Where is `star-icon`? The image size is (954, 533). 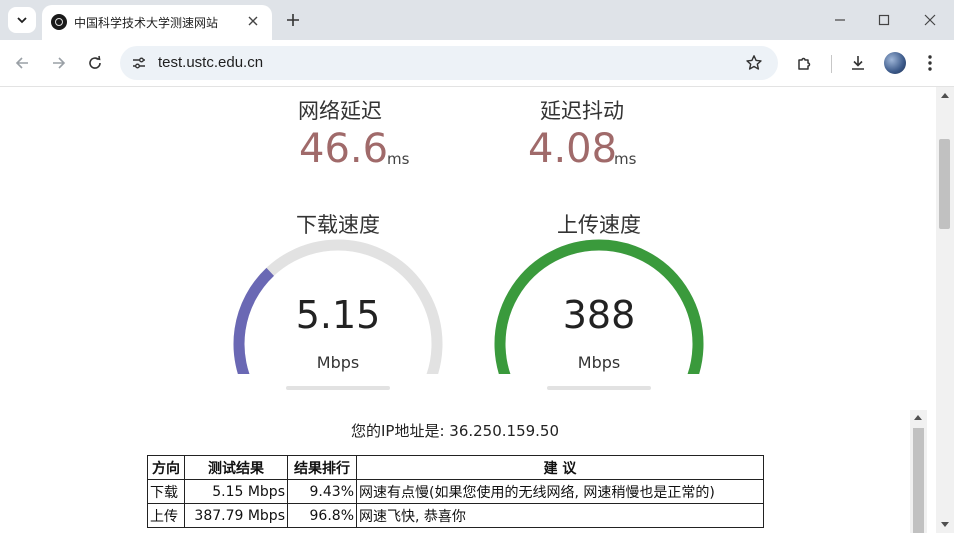
star-icon is located at coordinates (754, 62).